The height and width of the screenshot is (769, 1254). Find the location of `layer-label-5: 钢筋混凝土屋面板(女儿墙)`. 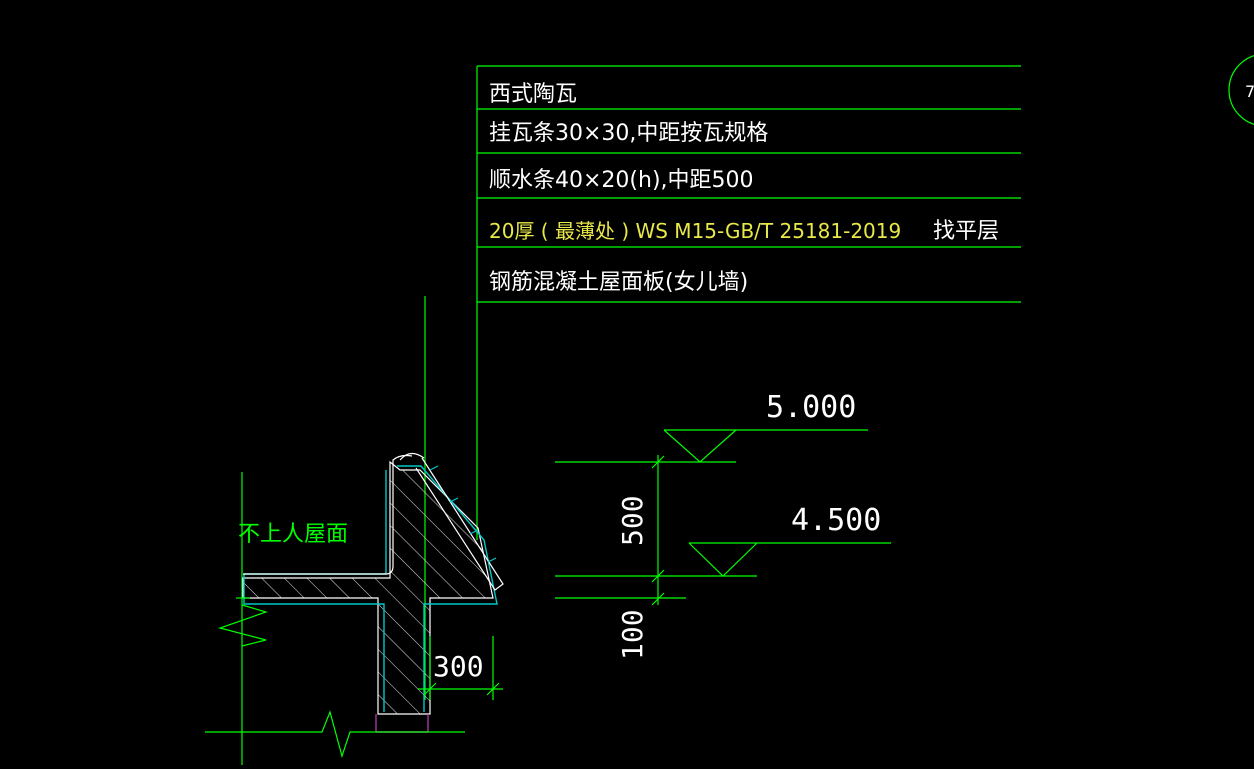

layer-label-5: 钢筋混凝土屋面板(女儿墙) is located at coordinates (618, 282).